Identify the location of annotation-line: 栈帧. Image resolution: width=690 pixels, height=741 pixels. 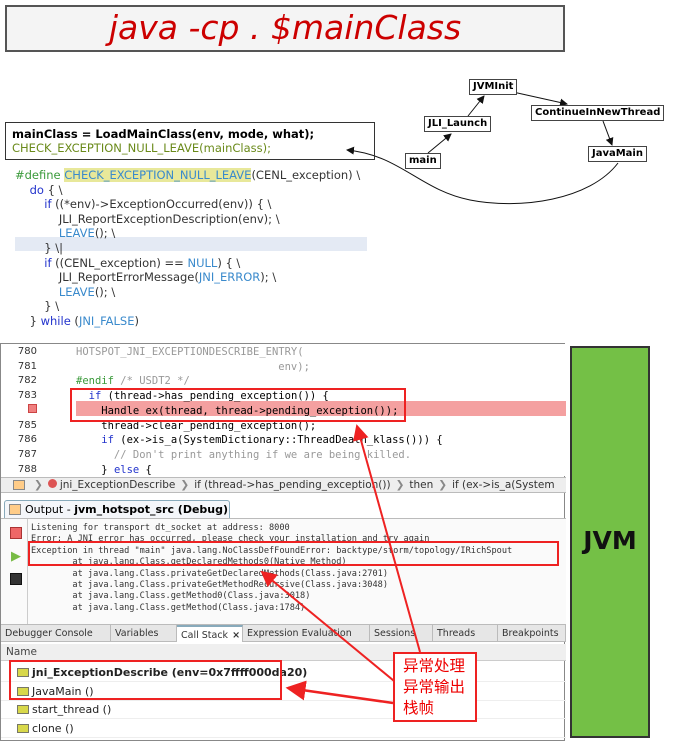
(419, 708).